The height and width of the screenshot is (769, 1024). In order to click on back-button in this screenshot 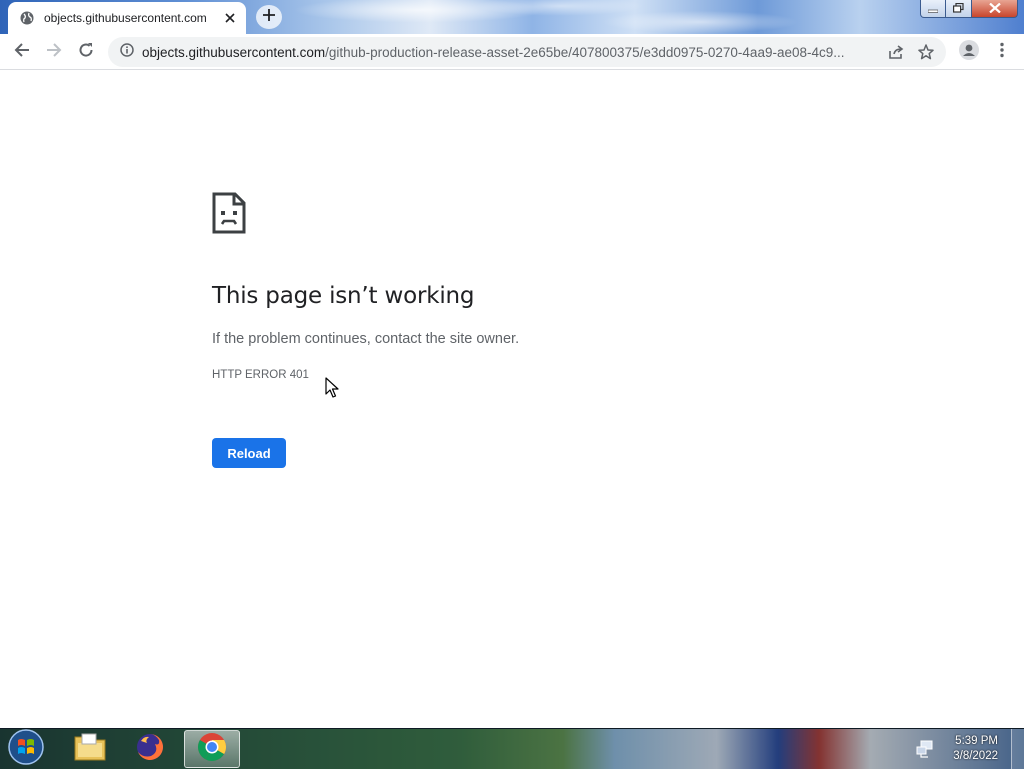, I will do `click(22, 52)`.